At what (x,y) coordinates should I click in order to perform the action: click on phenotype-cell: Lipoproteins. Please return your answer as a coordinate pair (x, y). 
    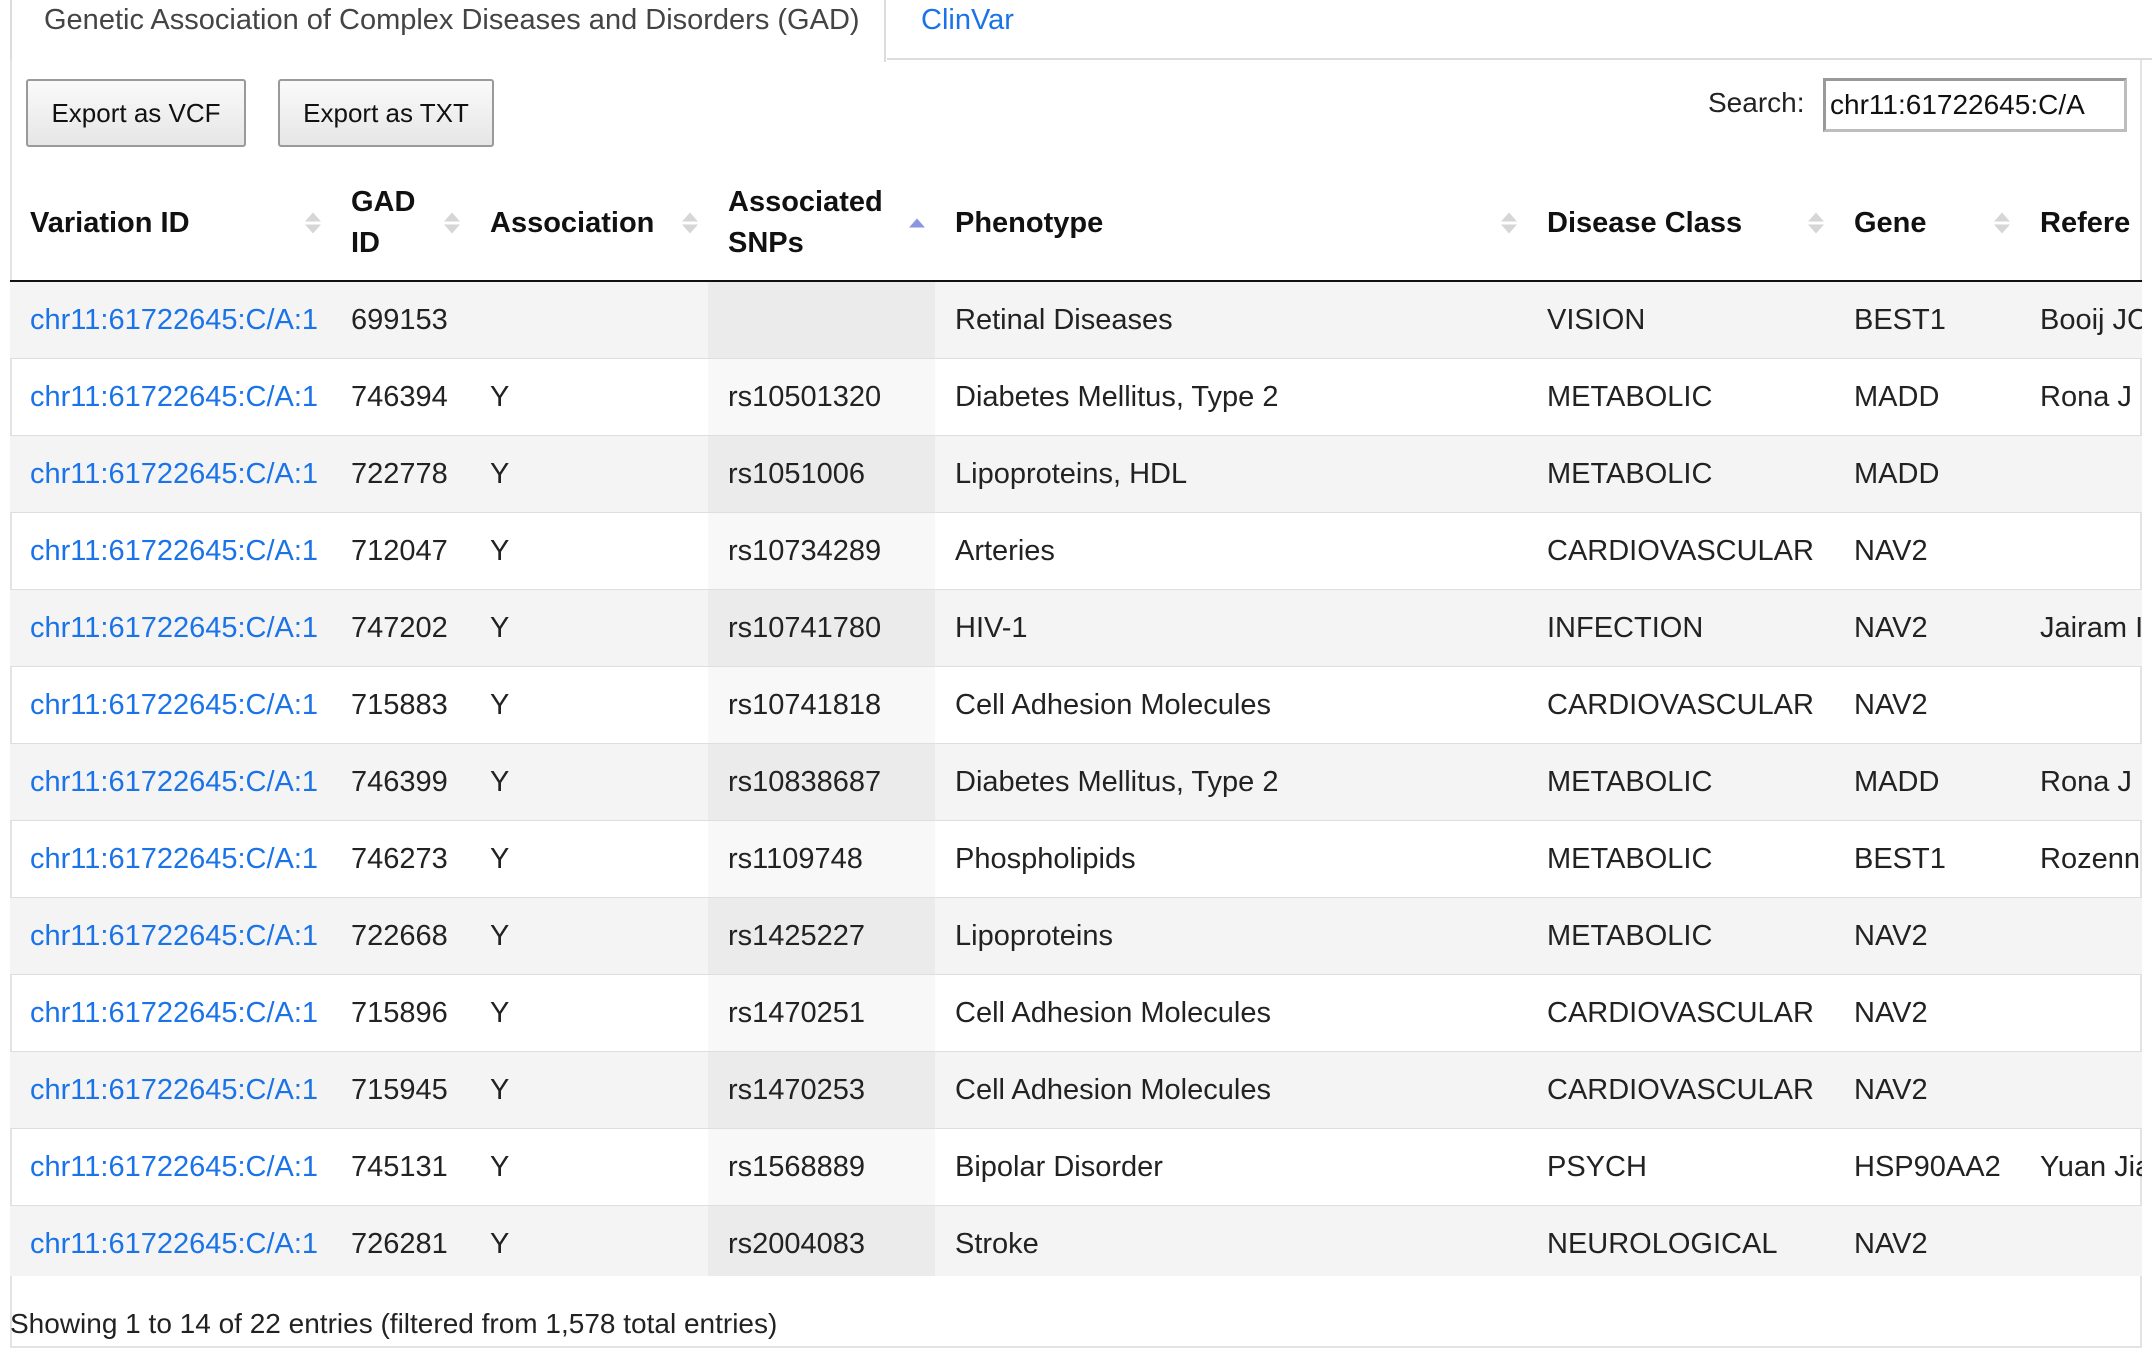
    Looking at the image, I should click on (1231, 936).